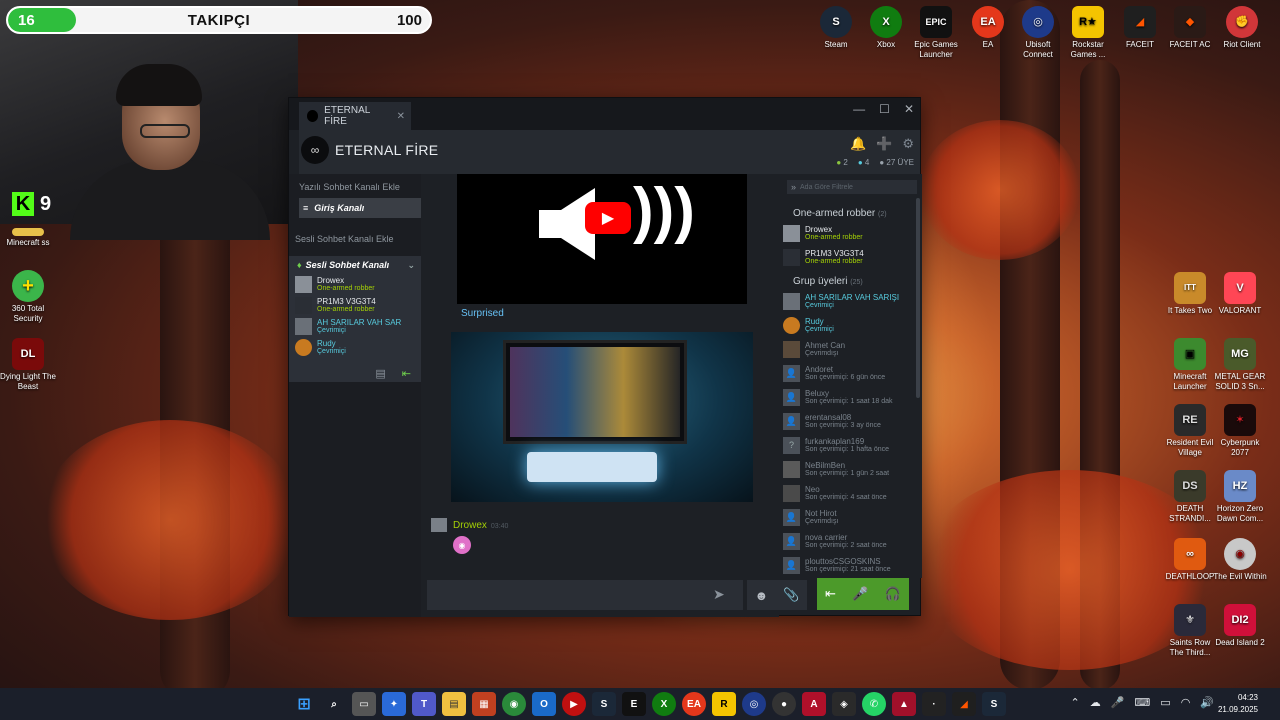  What do you see at coordinates (762, 595) in the screenshot?
I see `emoticon-icon: ☻` at bounding box center [762, 595].